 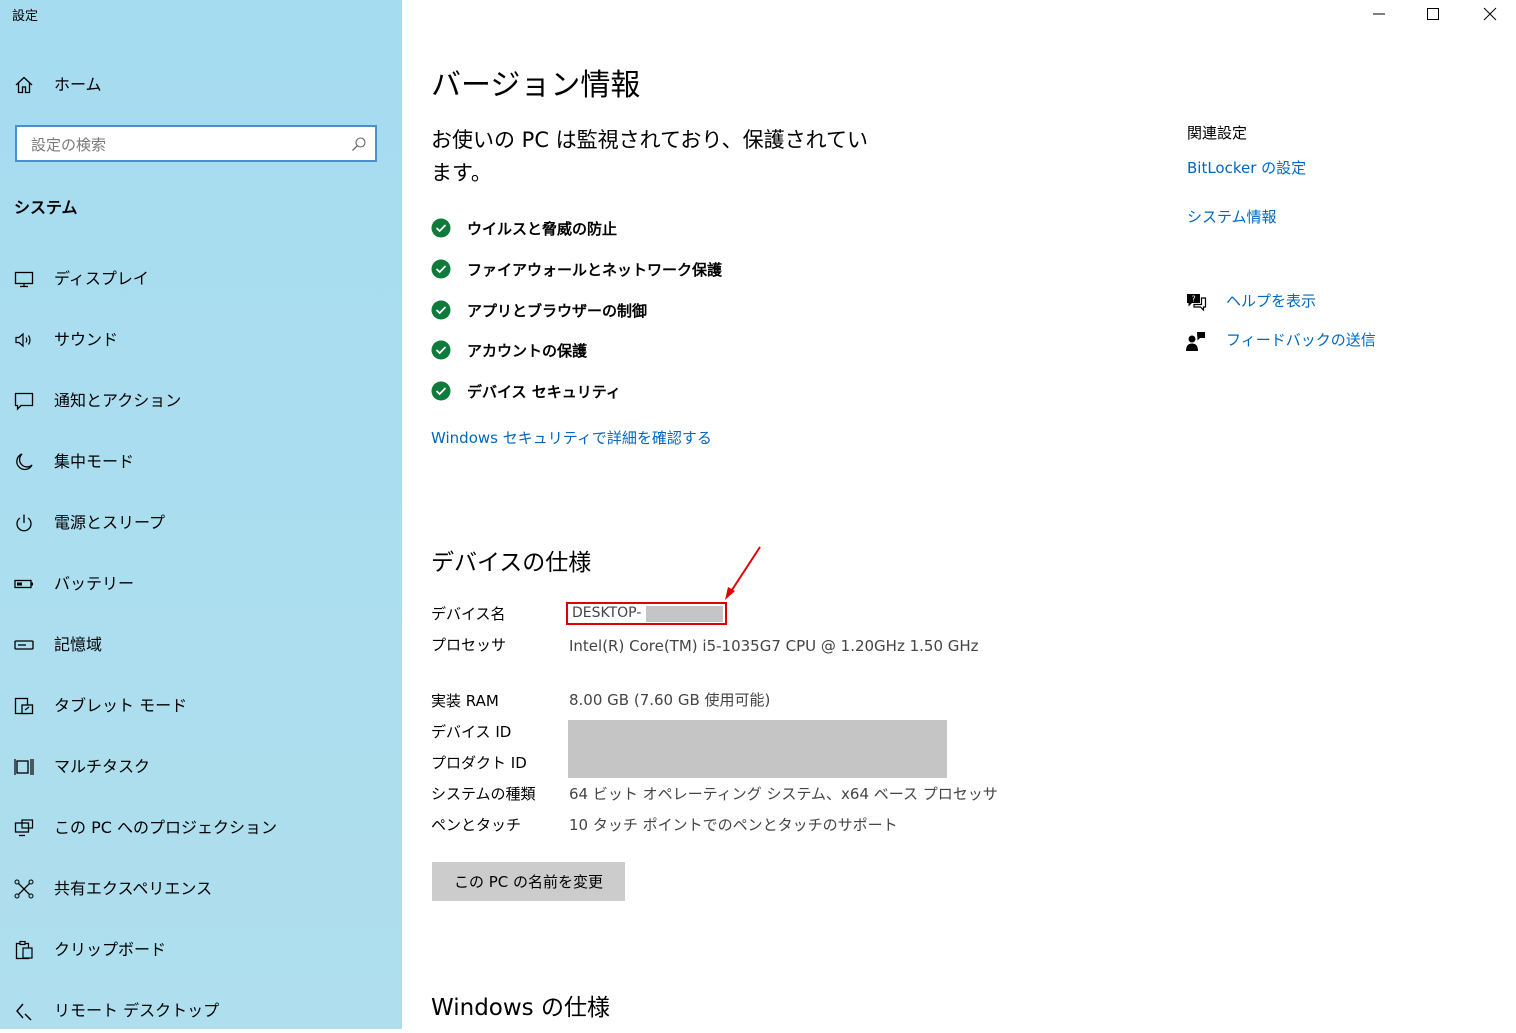 What do you see at coordinates (24, 523) in the screenshot?
I see `power-icon` at bounding box center [24, 523].